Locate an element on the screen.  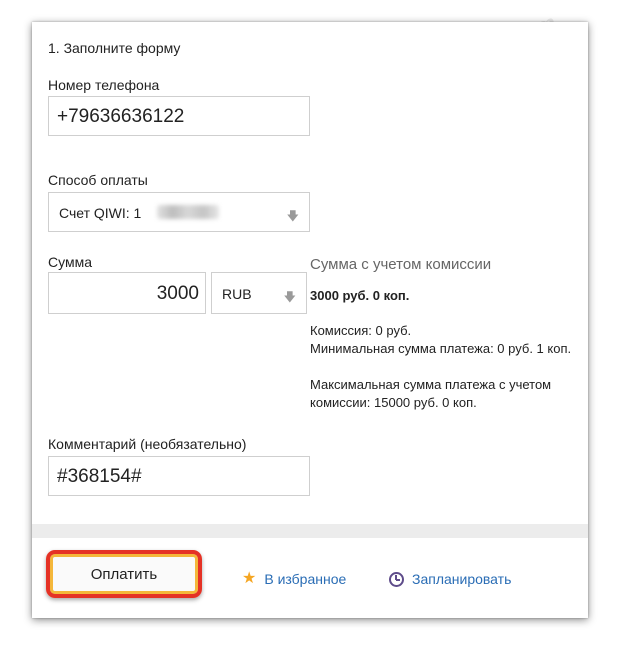
step-title: 1. Заполните форму is located at coordinates (114, 48).